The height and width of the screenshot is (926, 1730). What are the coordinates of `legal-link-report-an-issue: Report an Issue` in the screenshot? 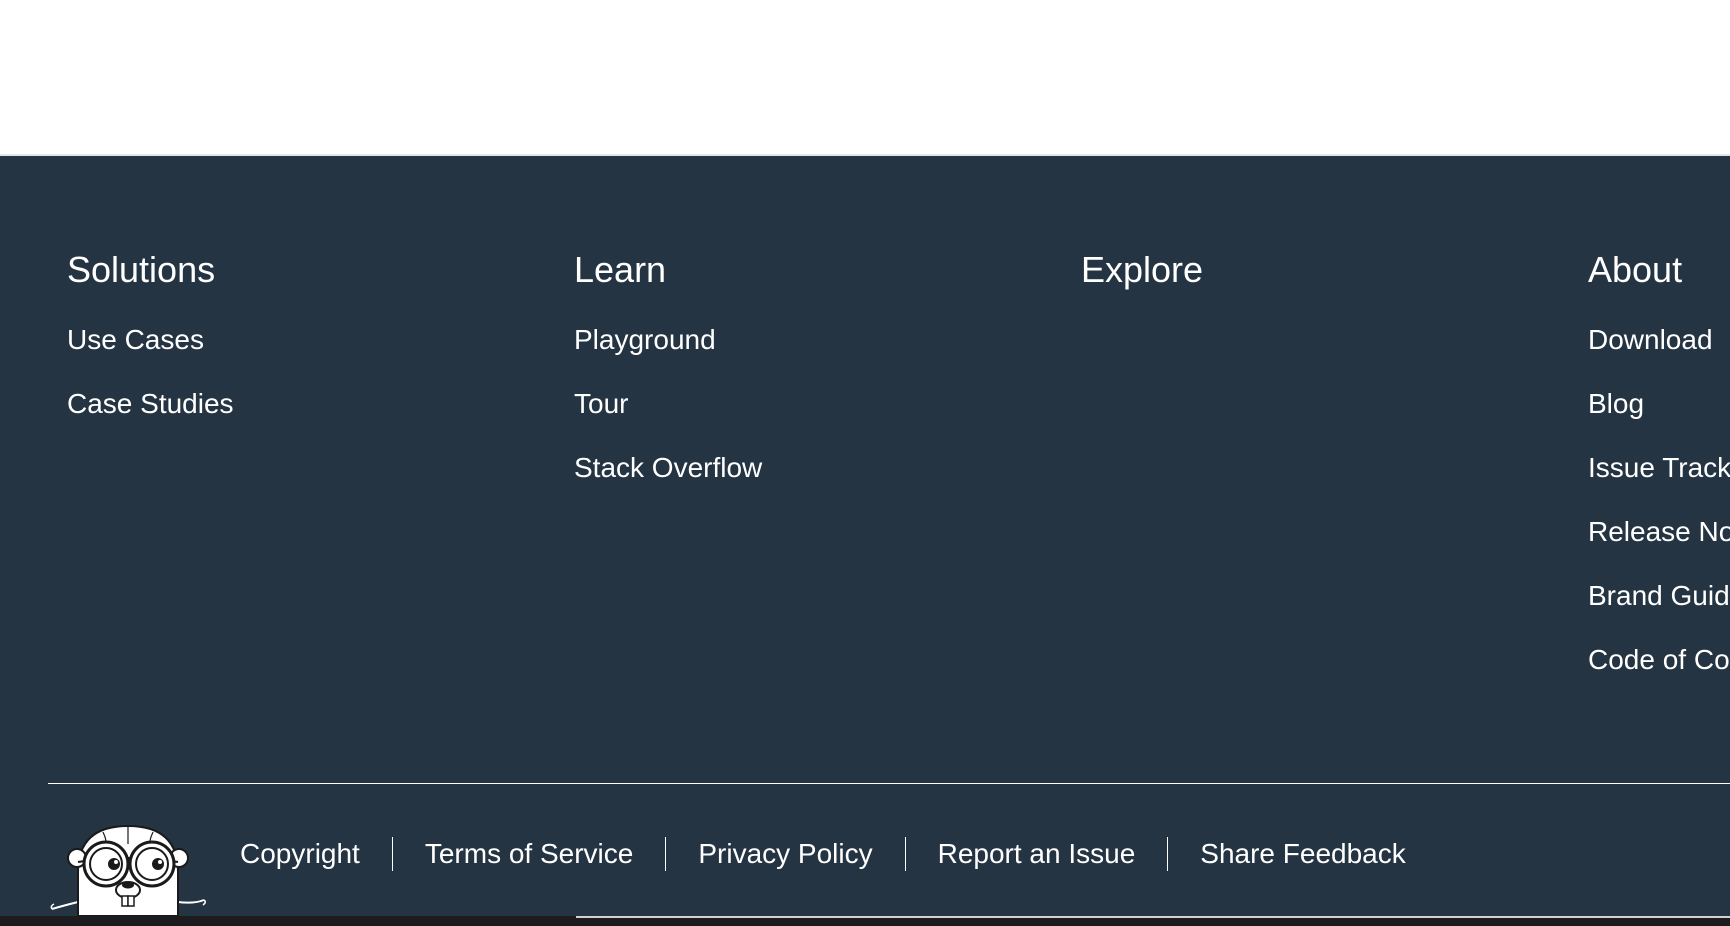 It's located at (1037, 854).